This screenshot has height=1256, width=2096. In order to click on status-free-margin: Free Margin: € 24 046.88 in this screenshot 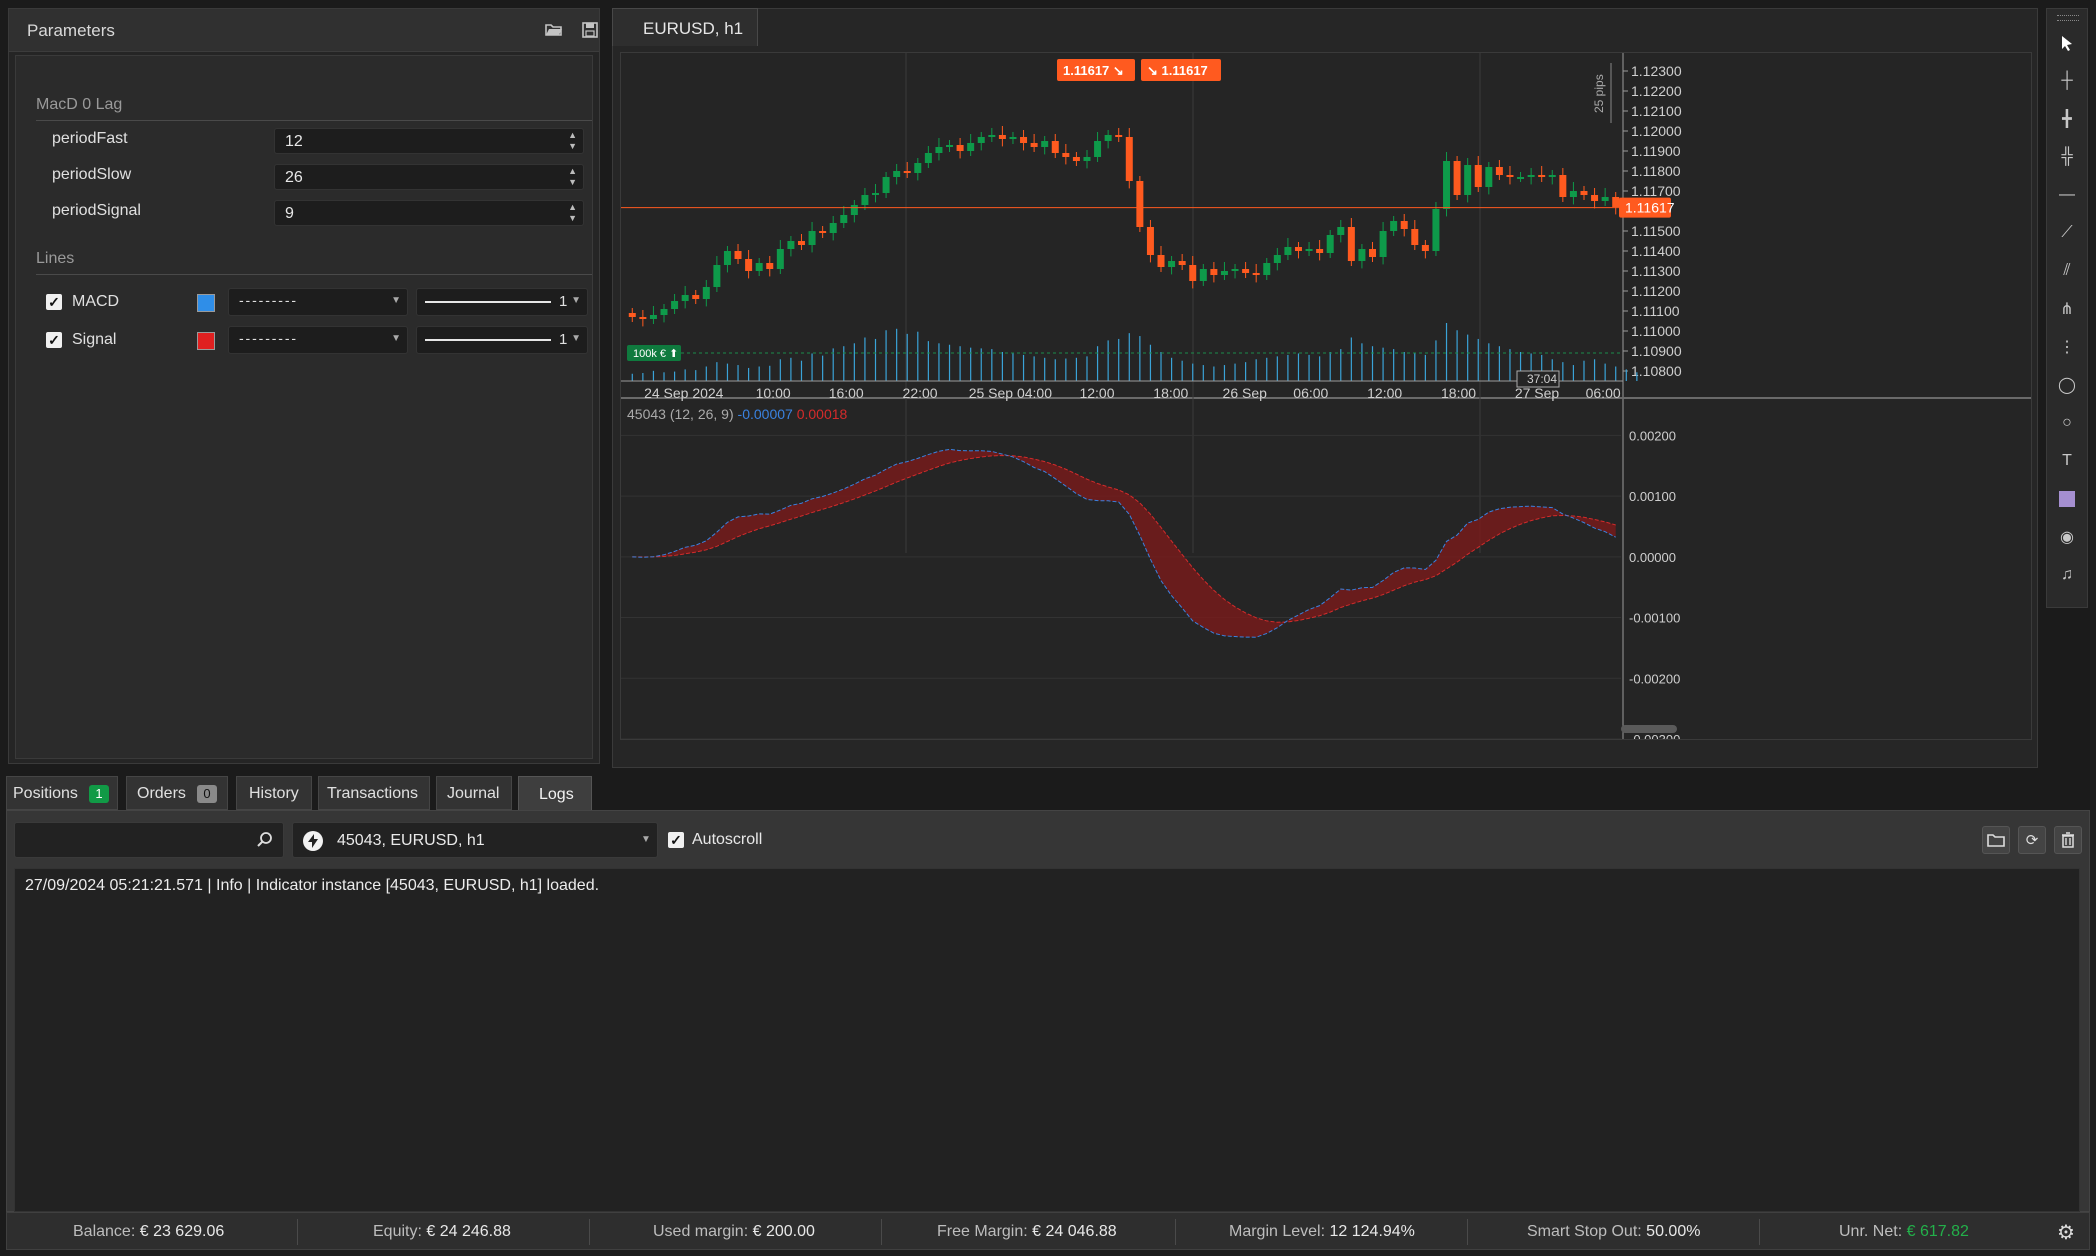, I will do `click(1027, 1231)`.